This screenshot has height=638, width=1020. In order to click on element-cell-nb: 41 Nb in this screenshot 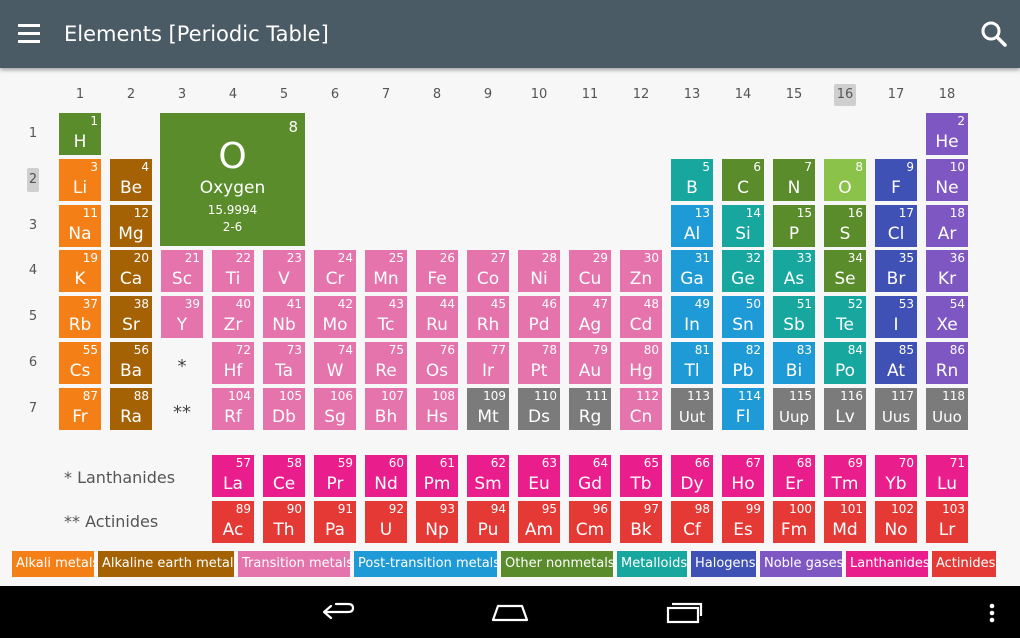, I will do `click(284, 317)`.